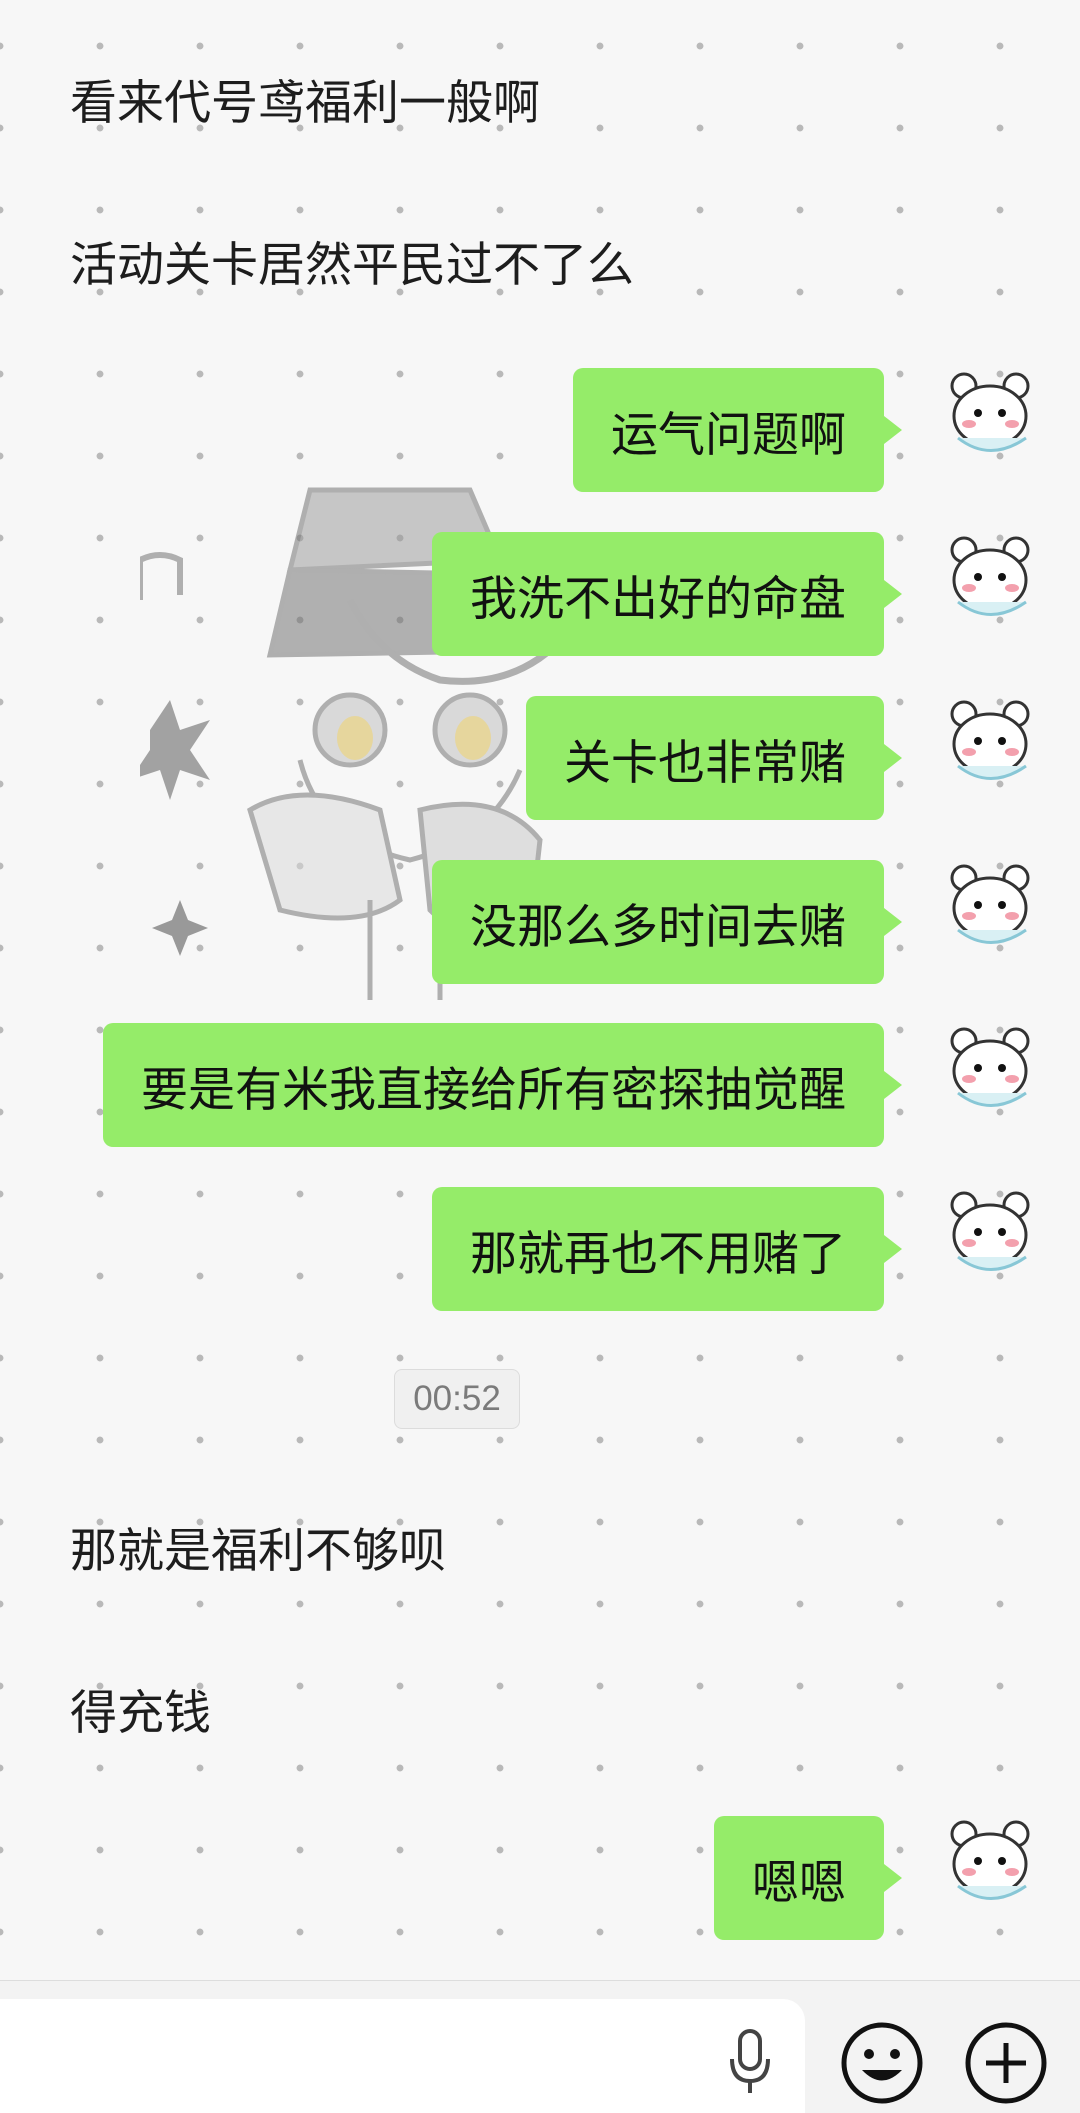 The width and height of the screenshot is (1080, 2113). Describe the element at coordinates (714, 758) in the screenshot. I see `outgoing-message-bubble: 关卡也非常赌` at that location.